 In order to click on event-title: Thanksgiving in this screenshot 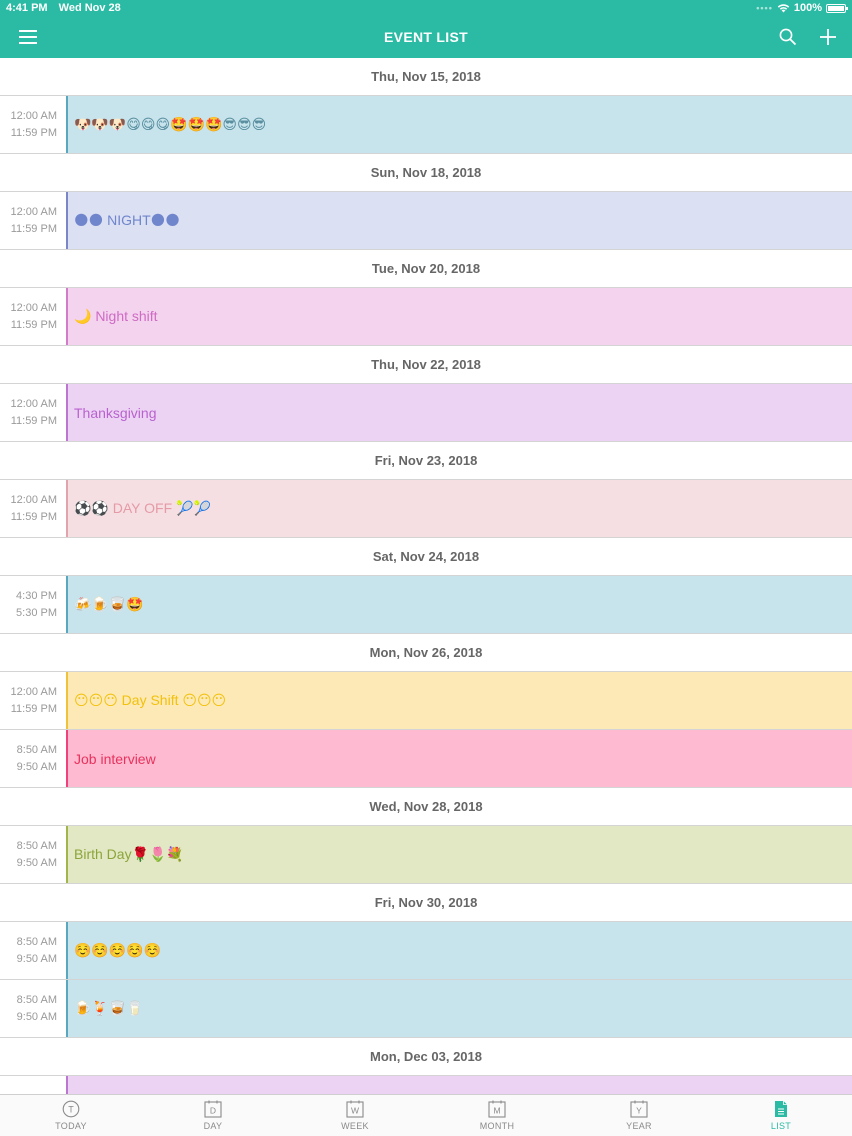, I will do `click(459, 412)`.